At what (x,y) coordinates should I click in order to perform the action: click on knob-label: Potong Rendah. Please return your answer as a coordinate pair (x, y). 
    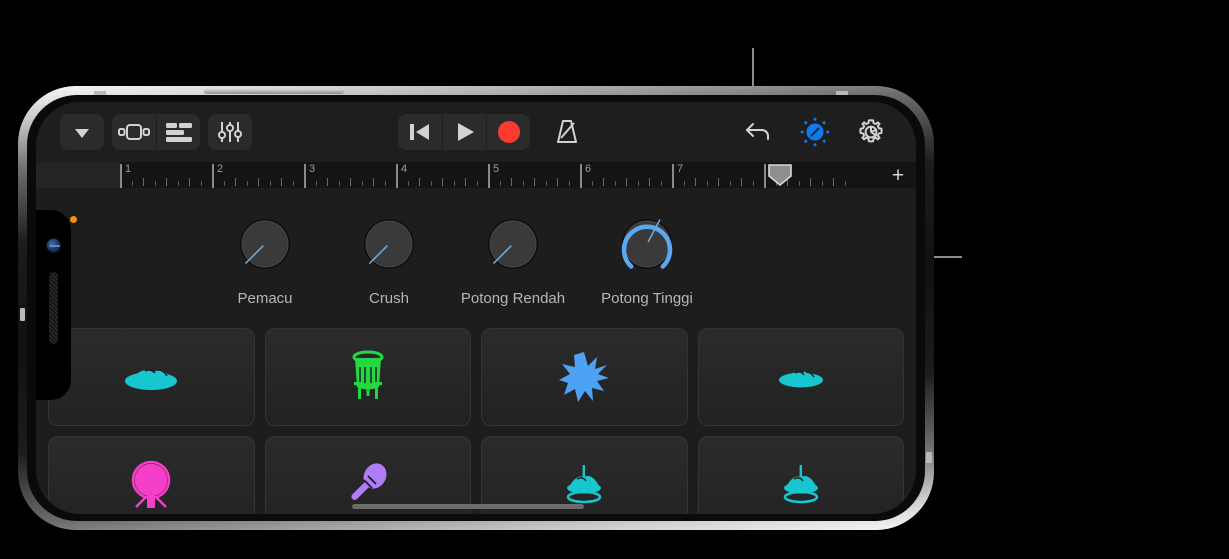
    Looking at the image, I should click on (513, 298).